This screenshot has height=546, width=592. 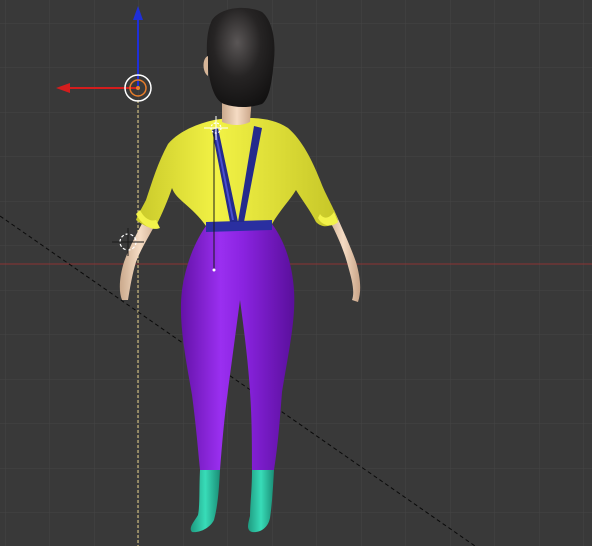 What do you see at coordinates (138, 88) in the screenshot?
I see `gizmo-center` at bounding box center [138, 88].